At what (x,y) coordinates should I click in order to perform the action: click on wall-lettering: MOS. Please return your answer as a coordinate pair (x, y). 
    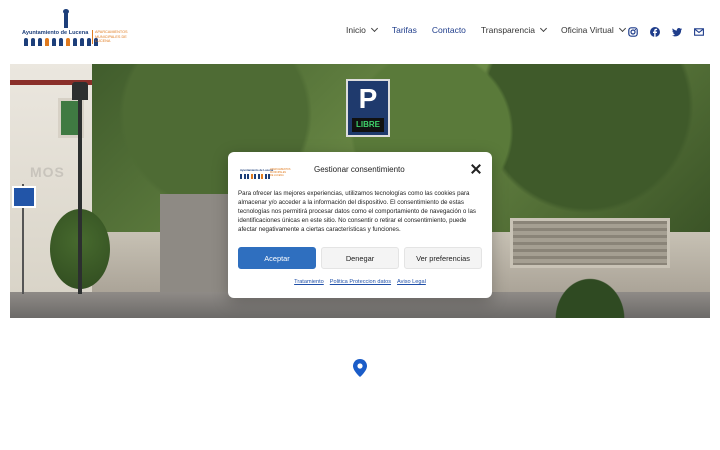
    Looking at the image, I should click on (47, 172).